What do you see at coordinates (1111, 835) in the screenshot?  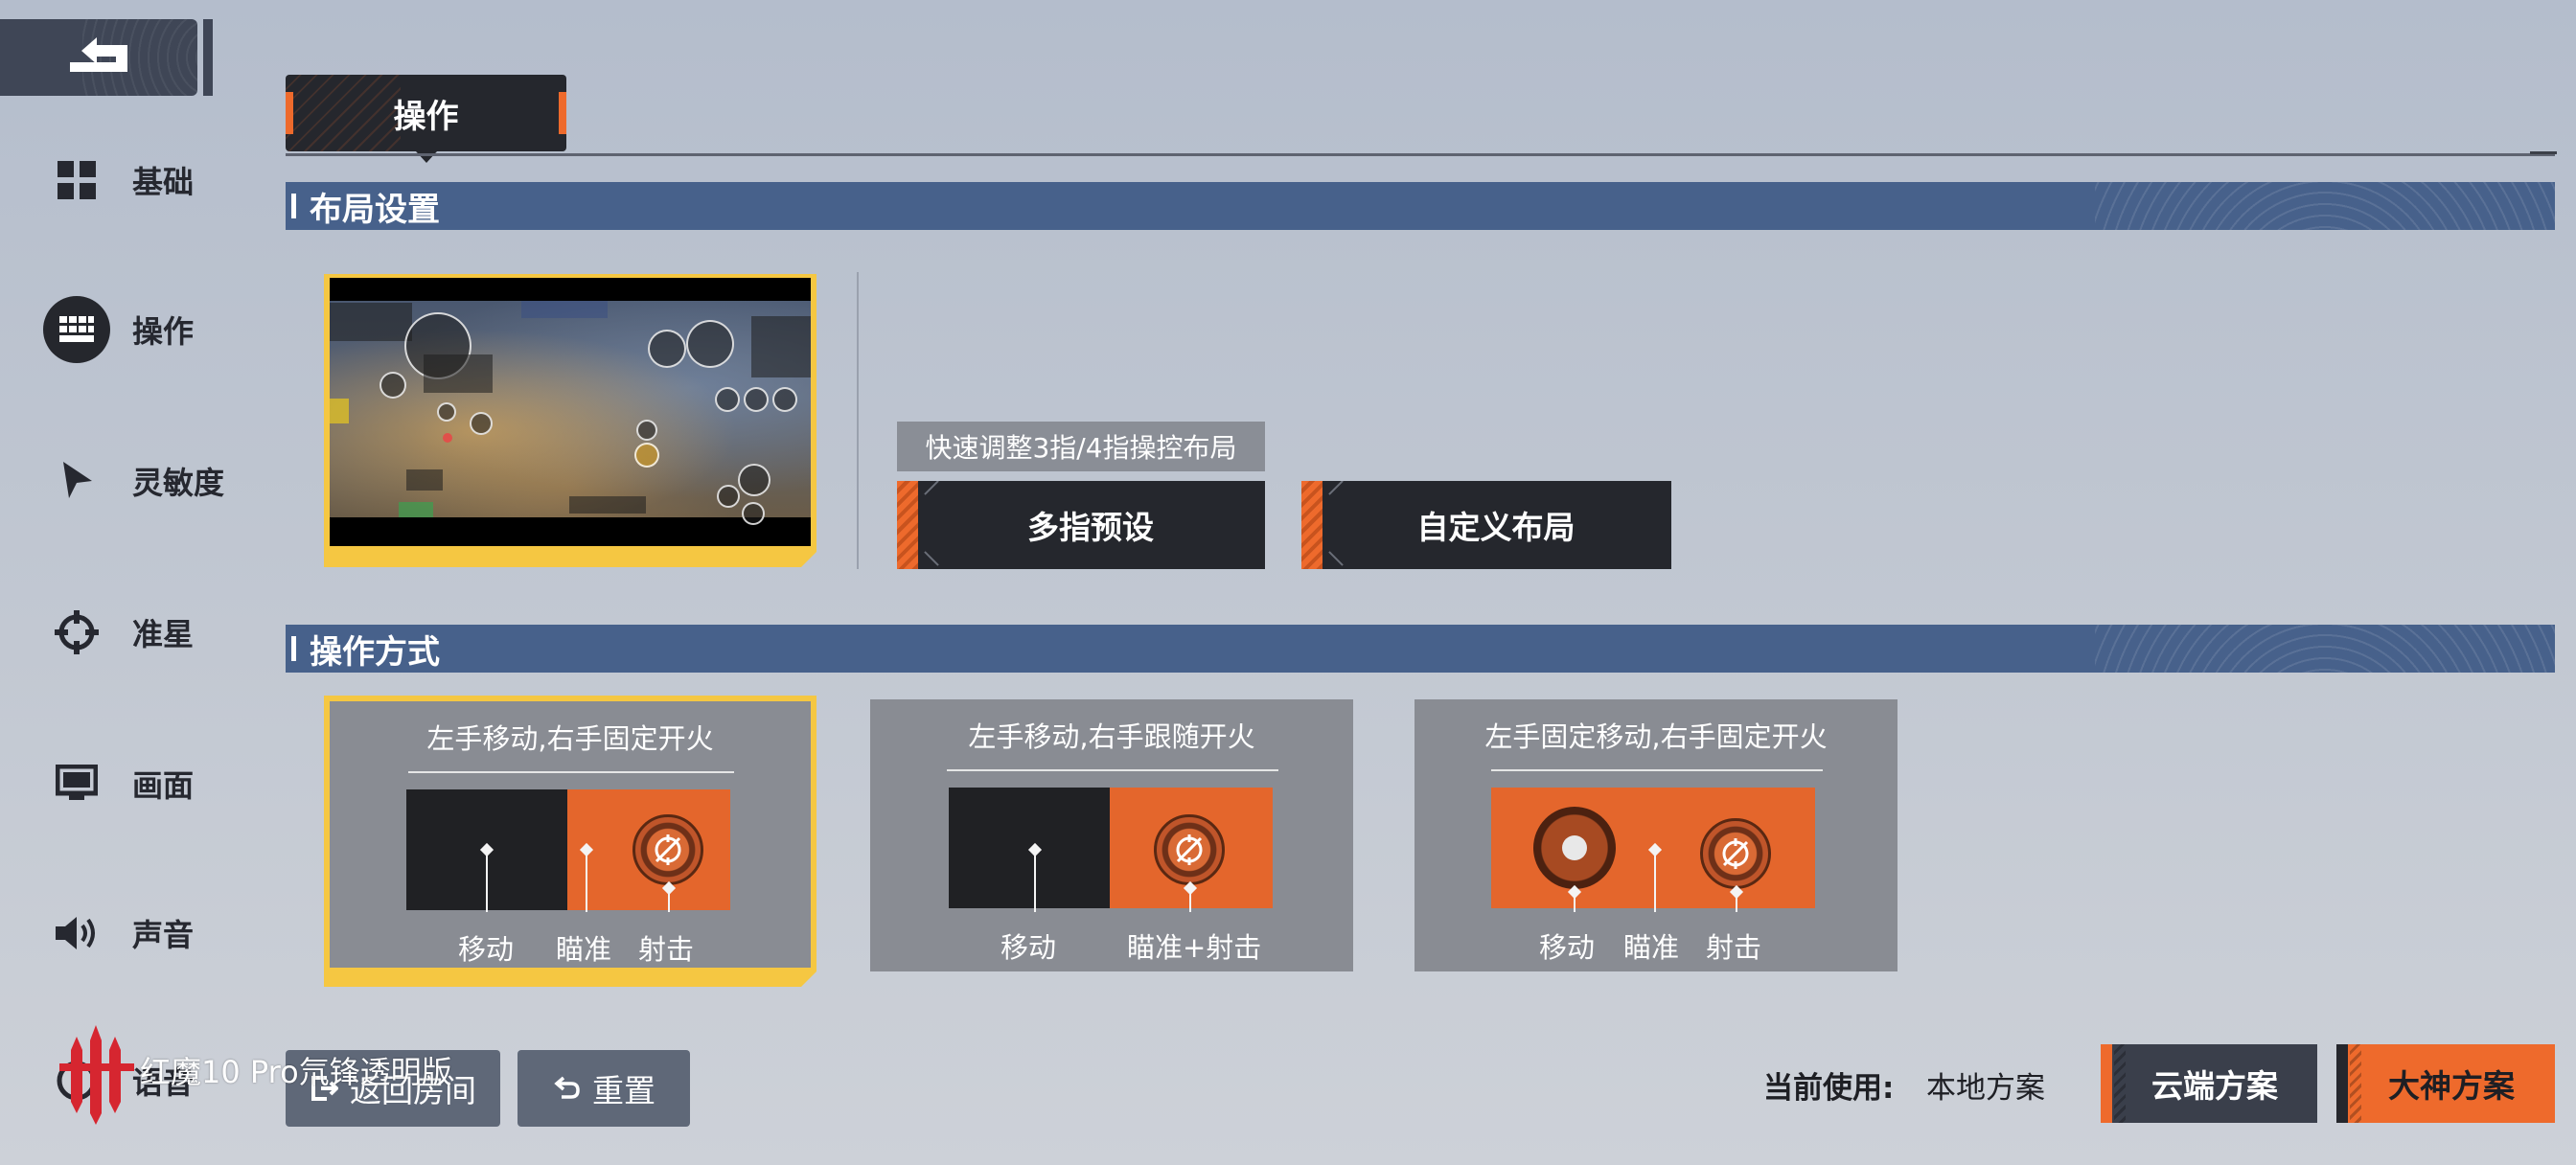 I see `mode-card-left-move-right-follow-fire: 左手移动,右手跟随开火 移动 瞄准+射击` at bounding box center [1111, 835].